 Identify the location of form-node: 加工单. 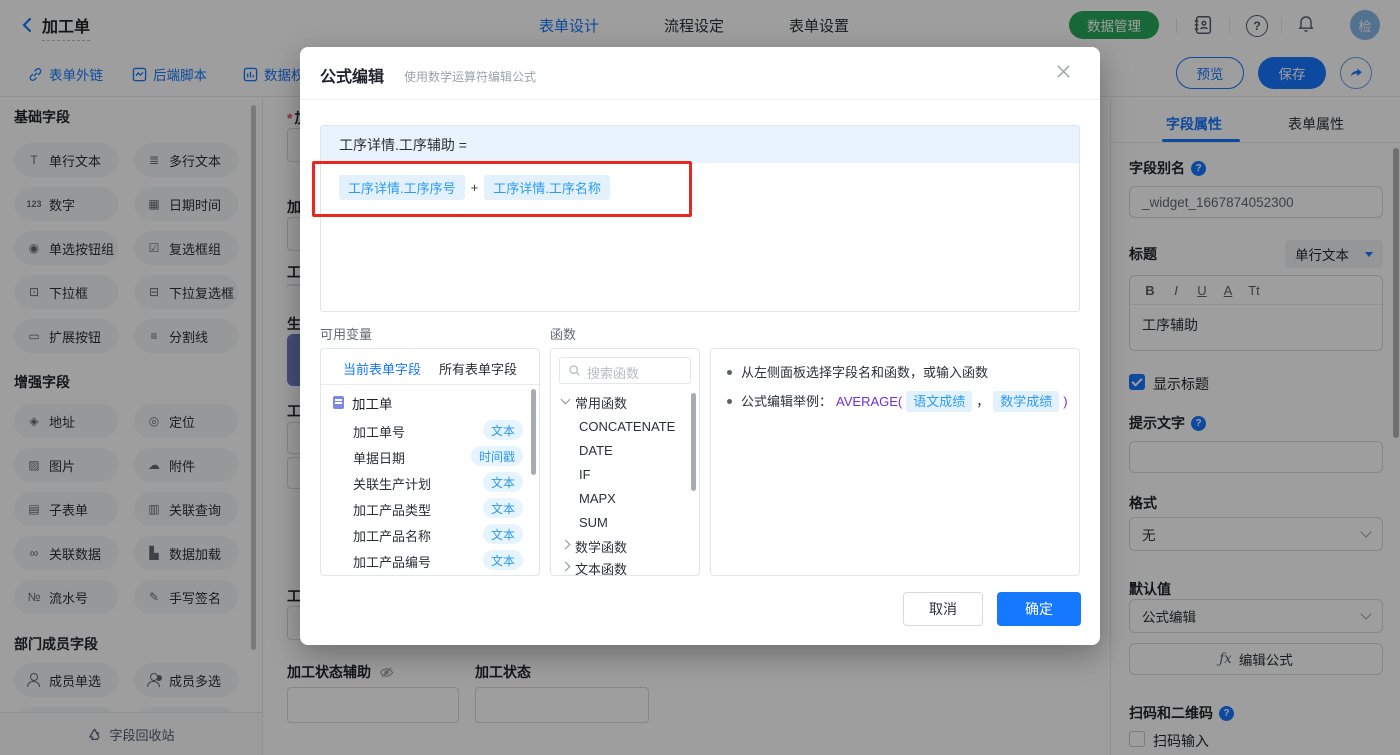
(372, 403).